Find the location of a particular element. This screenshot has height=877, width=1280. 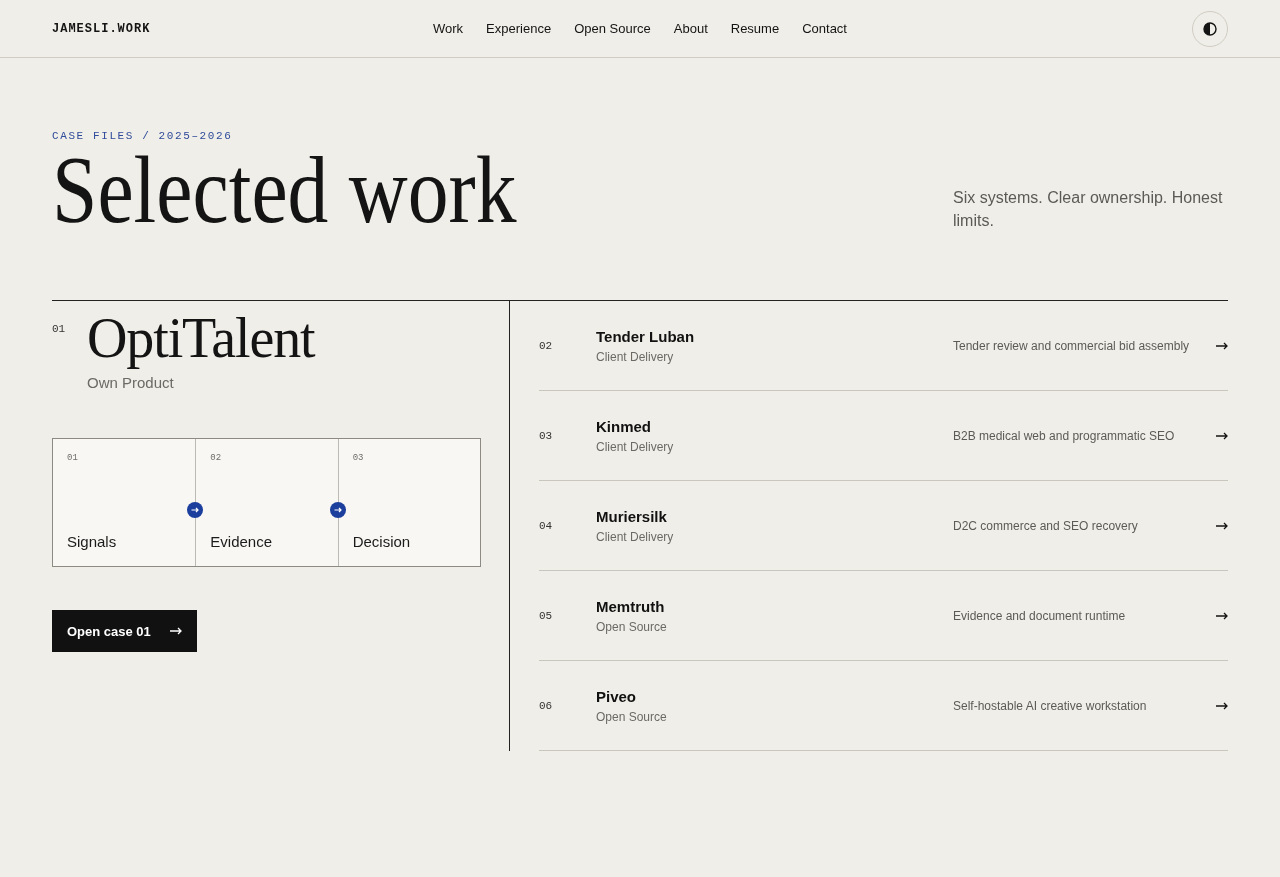

case-title: Memtruth is located at coordinates (630, 606).